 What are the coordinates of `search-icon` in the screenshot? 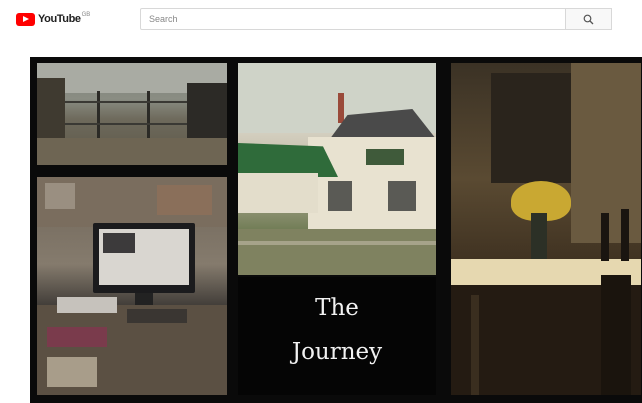 It's located at (588, 19).